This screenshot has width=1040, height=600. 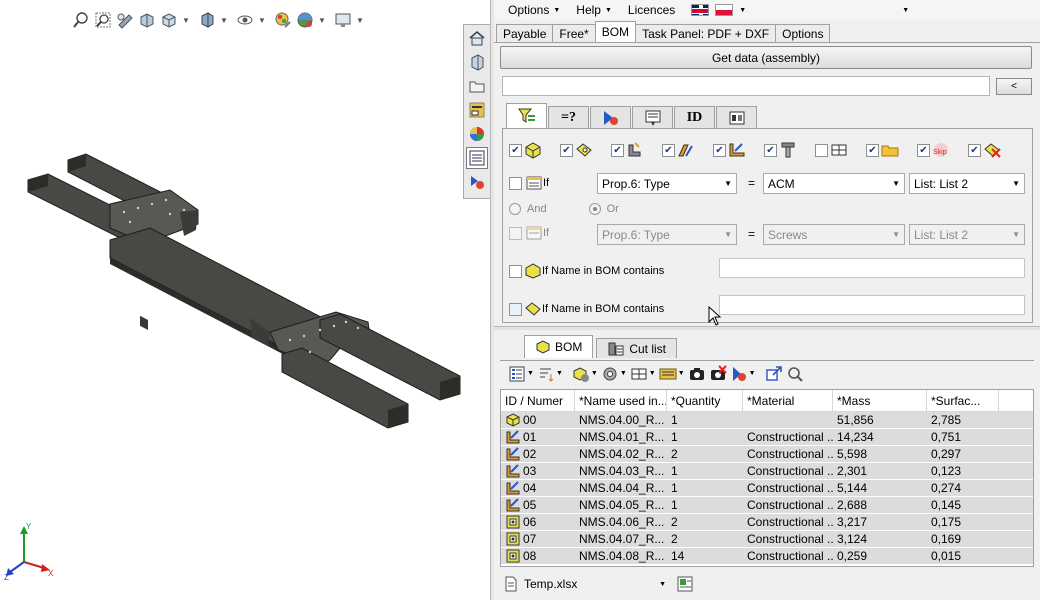 I want to click on condition-2-value-select: Screws ▼, so click(x=834, y=234).